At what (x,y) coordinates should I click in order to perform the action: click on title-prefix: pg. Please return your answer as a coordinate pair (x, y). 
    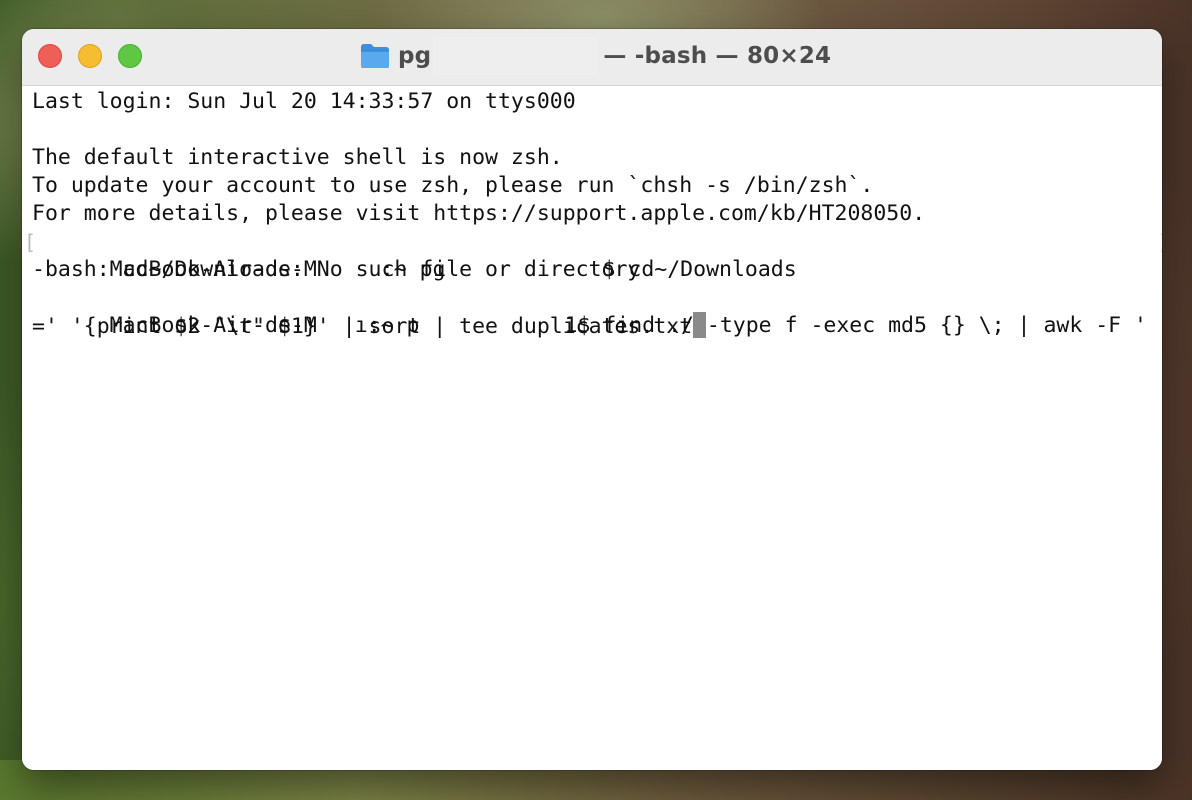
    Looking at the image, I should click on (415, 56).